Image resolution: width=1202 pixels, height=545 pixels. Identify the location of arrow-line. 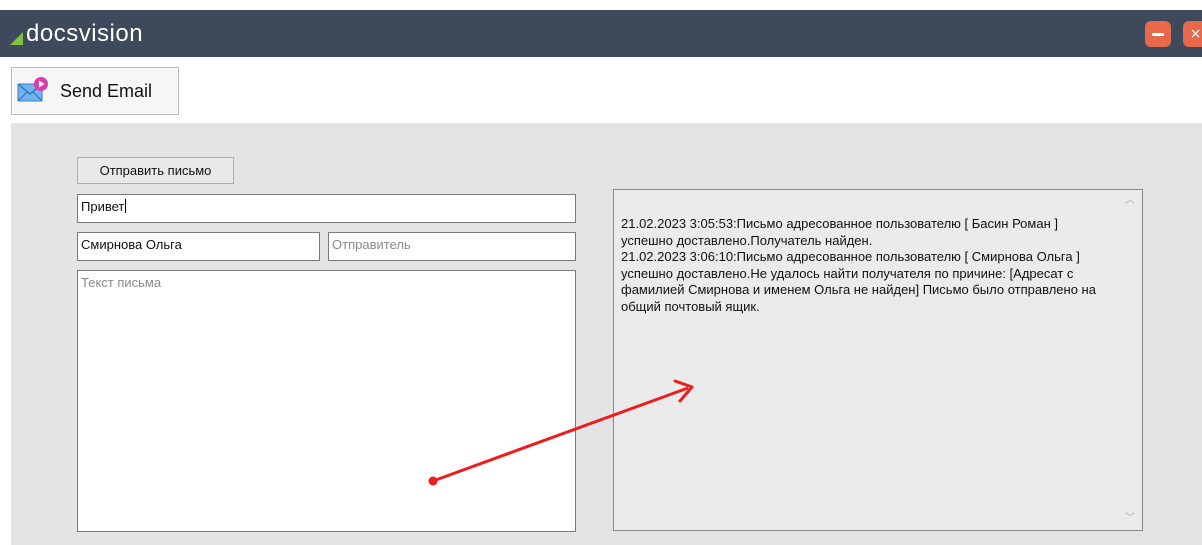
(560, 434).